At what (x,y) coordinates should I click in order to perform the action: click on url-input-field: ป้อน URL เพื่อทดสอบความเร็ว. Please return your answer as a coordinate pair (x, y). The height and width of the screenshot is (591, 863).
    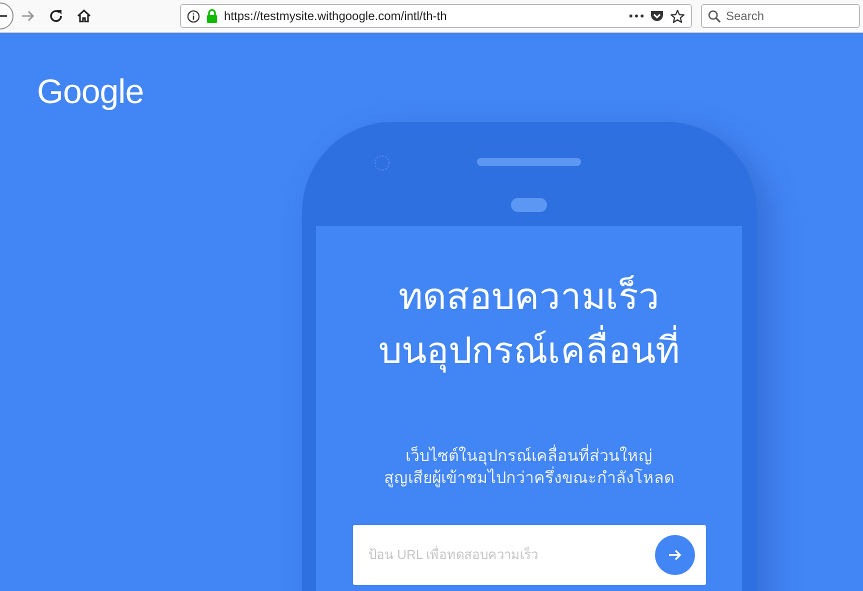
    Looking at the image, I should click on (529, 555).